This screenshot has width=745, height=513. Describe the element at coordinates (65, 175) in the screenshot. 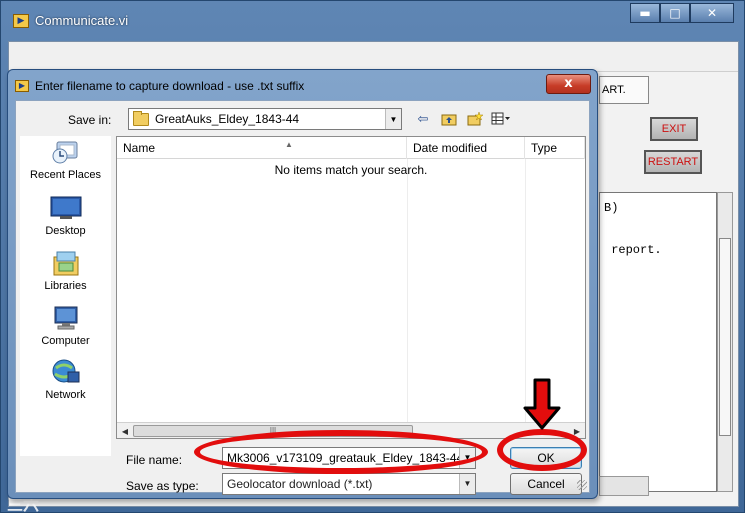

I see `recent-places-label: Recent Places` at that location.